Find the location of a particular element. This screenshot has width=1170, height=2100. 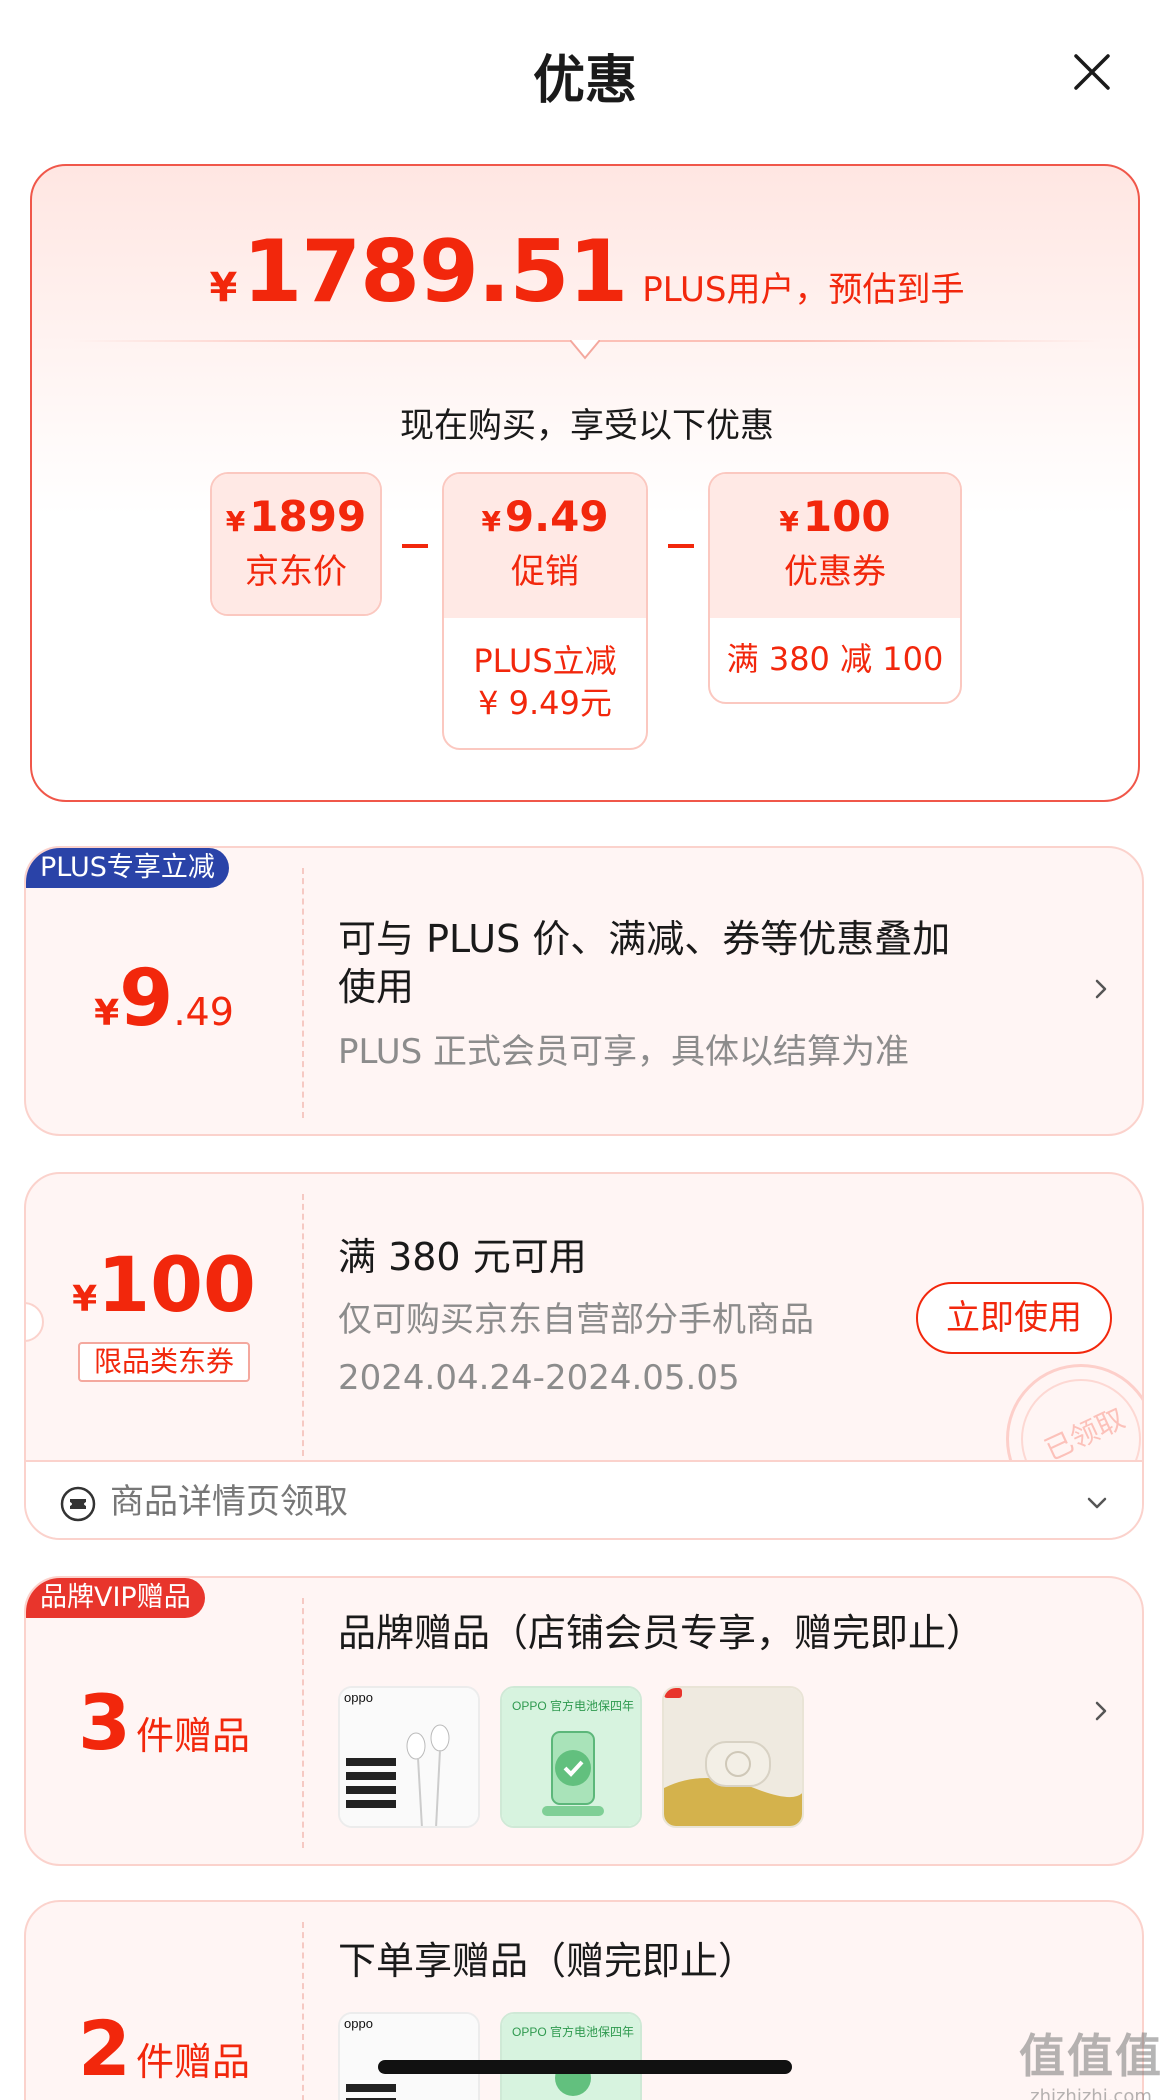

breakdown-amount: 1899 is located at coordinates (308, 516).